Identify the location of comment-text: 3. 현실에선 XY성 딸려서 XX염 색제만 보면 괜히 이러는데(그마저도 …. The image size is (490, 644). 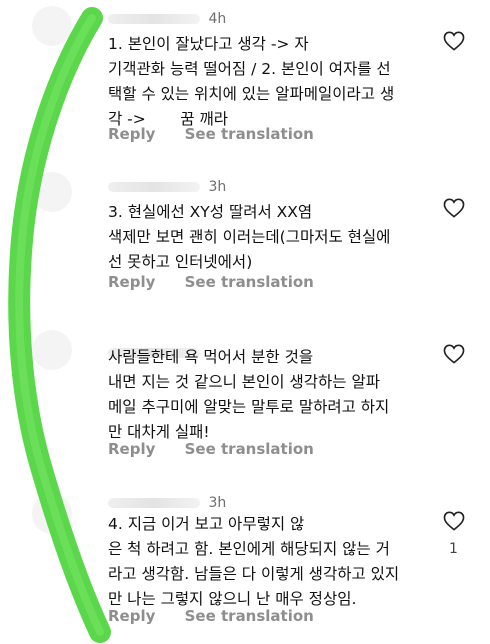
(249, 237).